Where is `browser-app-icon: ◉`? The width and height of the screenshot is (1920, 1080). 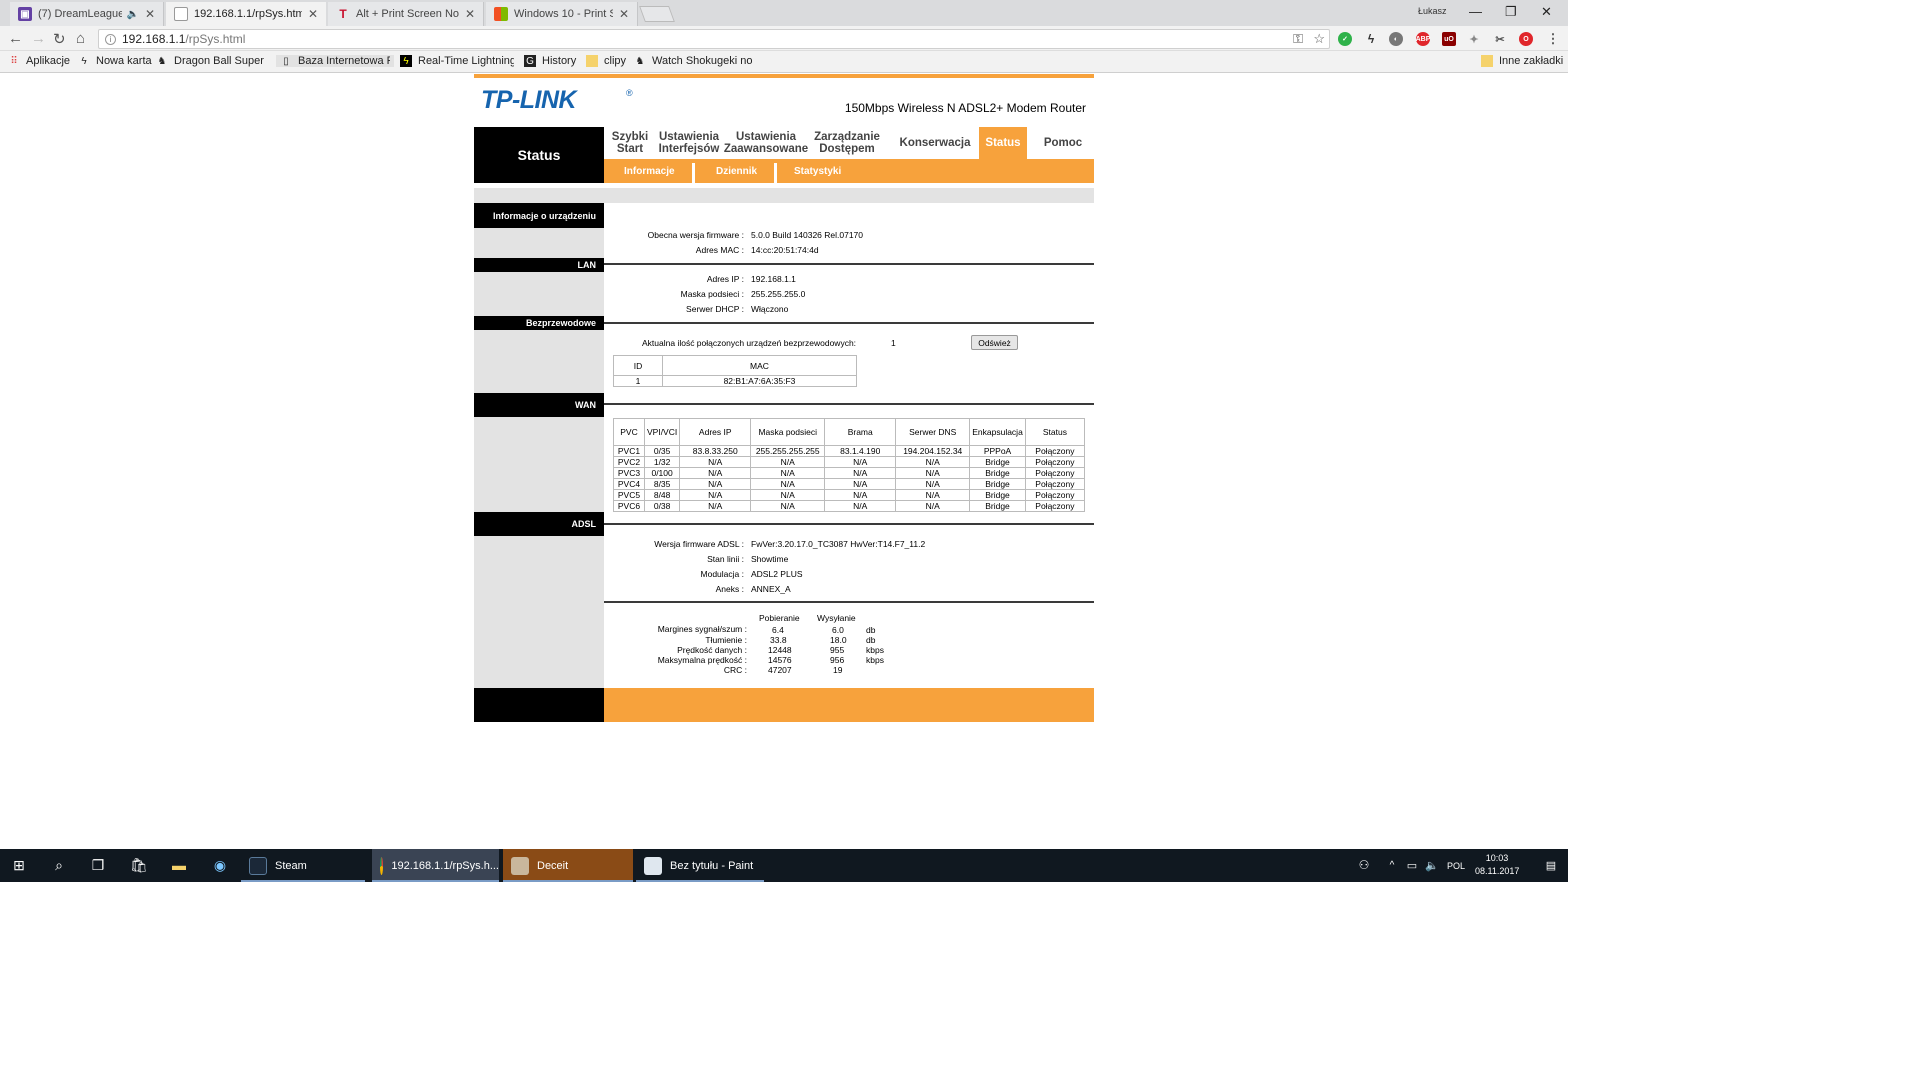 browser-app-icon: ◉ is located at coordinates (220, 865).